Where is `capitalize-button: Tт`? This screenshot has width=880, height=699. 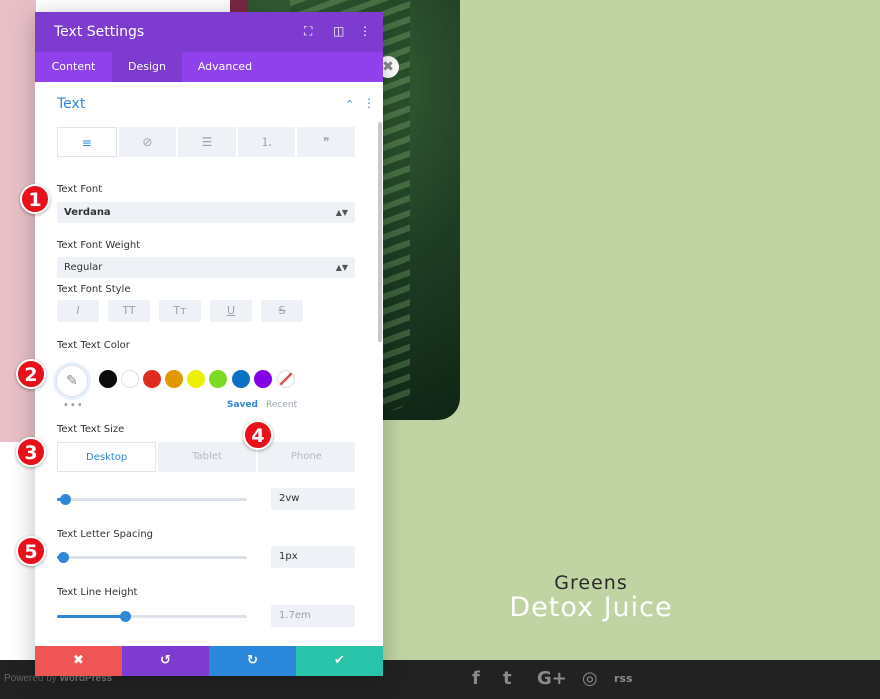
capitalize-button: Tт is located at coordinates (180, 311).